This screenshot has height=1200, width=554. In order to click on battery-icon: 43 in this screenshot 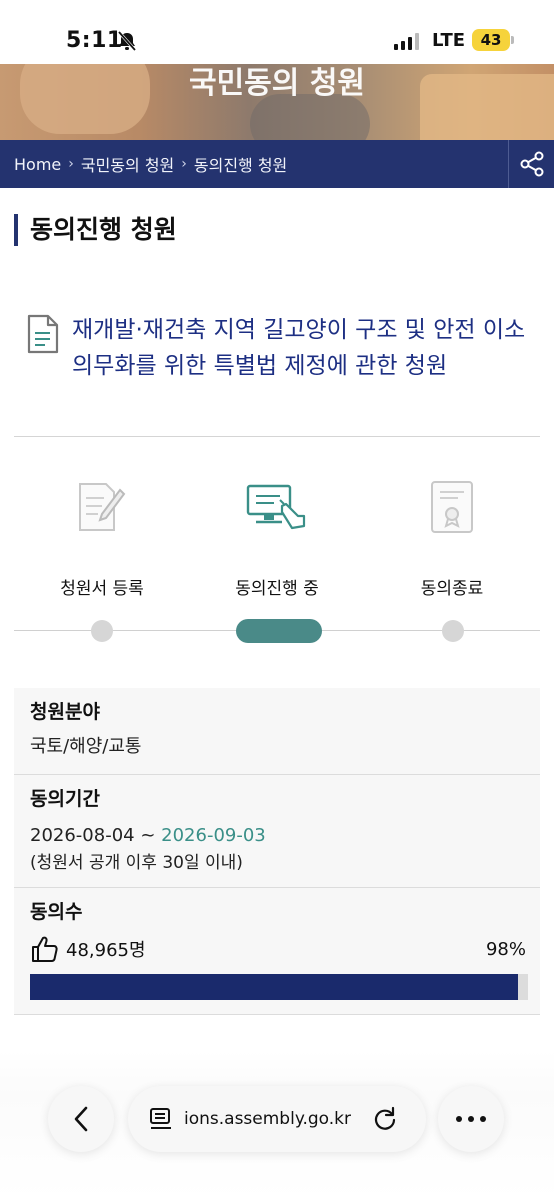, I will do `click(491, 40)`.